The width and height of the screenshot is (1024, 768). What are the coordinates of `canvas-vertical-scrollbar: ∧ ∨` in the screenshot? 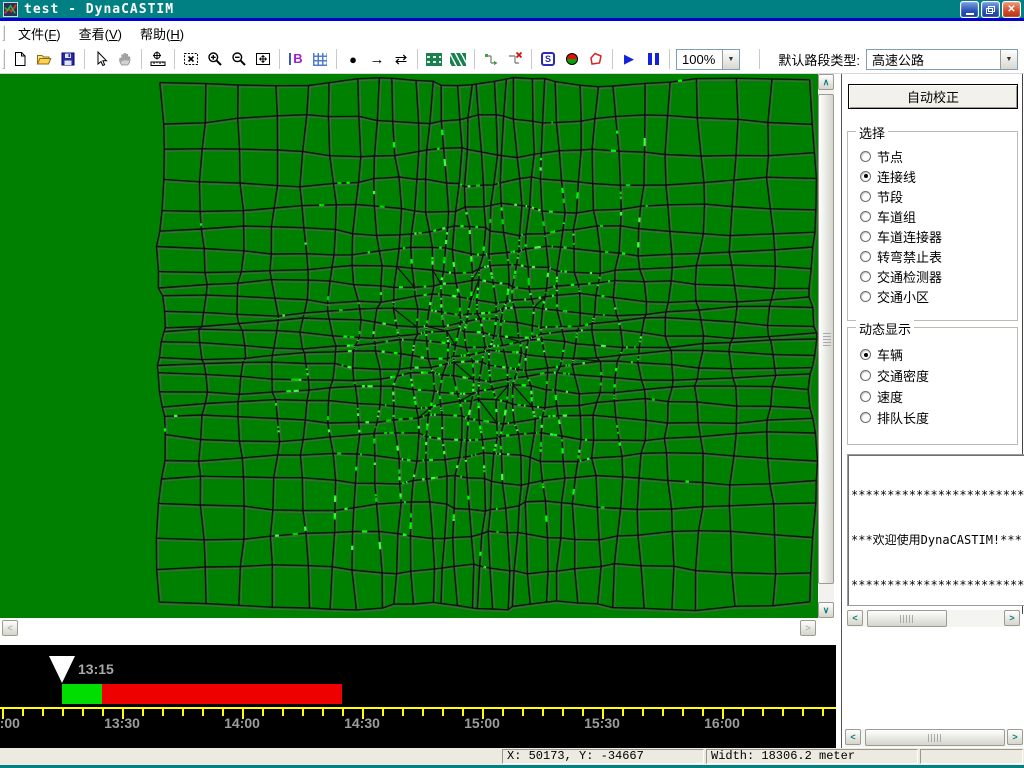 It's located at (826, 346).